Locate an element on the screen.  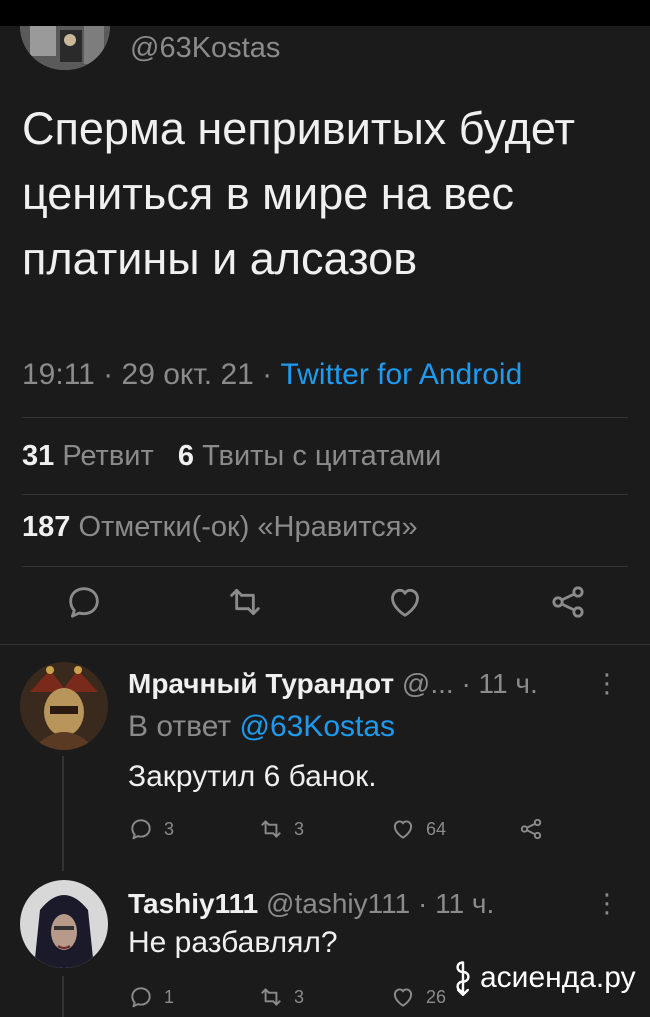
retweets-label: Ретвит is located at coordinates (108, 456).